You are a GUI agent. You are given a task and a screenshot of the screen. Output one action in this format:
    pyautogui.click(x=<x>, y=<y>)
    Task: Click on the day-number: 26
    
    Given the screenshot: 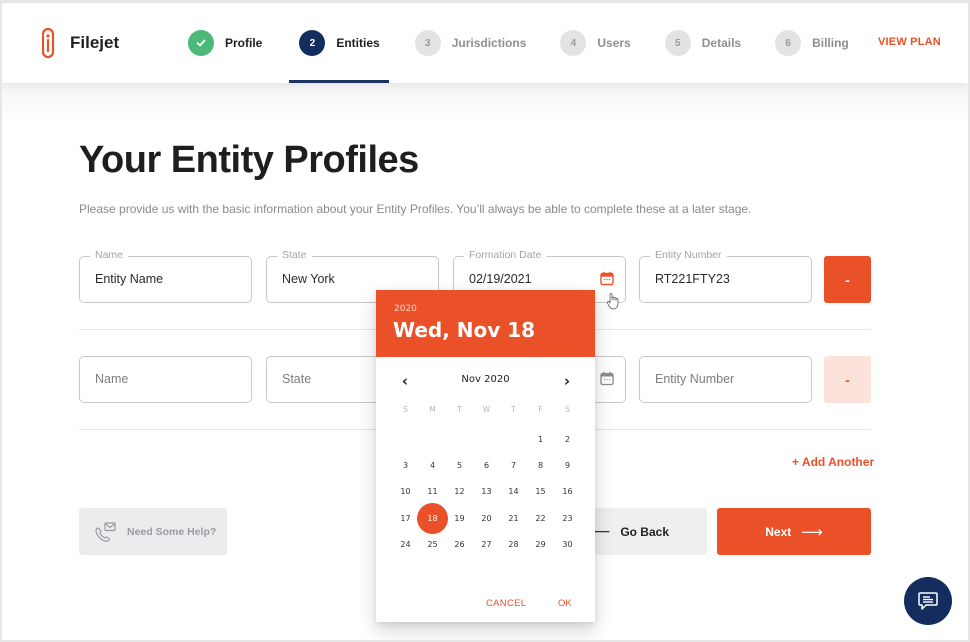 What is the action you would take?
    pyautogui.click(x=459, y=544)
    